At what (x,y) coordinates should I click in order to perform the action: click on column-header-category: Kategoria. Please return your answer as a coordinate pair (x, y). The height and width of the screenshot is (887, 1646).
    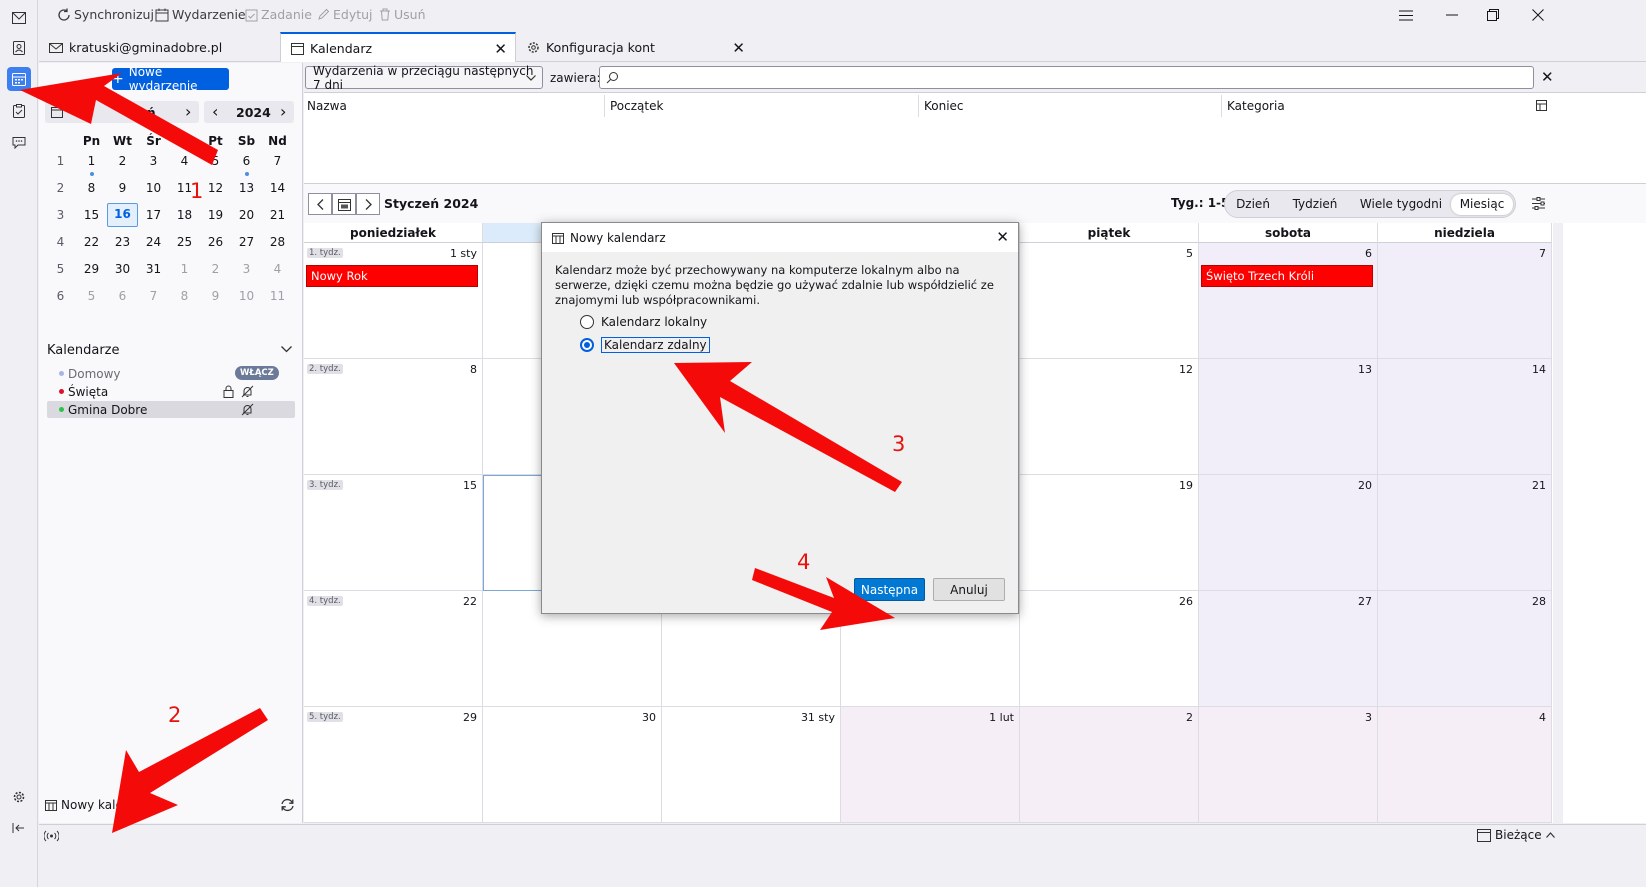
    Looking at the image, I should click on (1256, 106).